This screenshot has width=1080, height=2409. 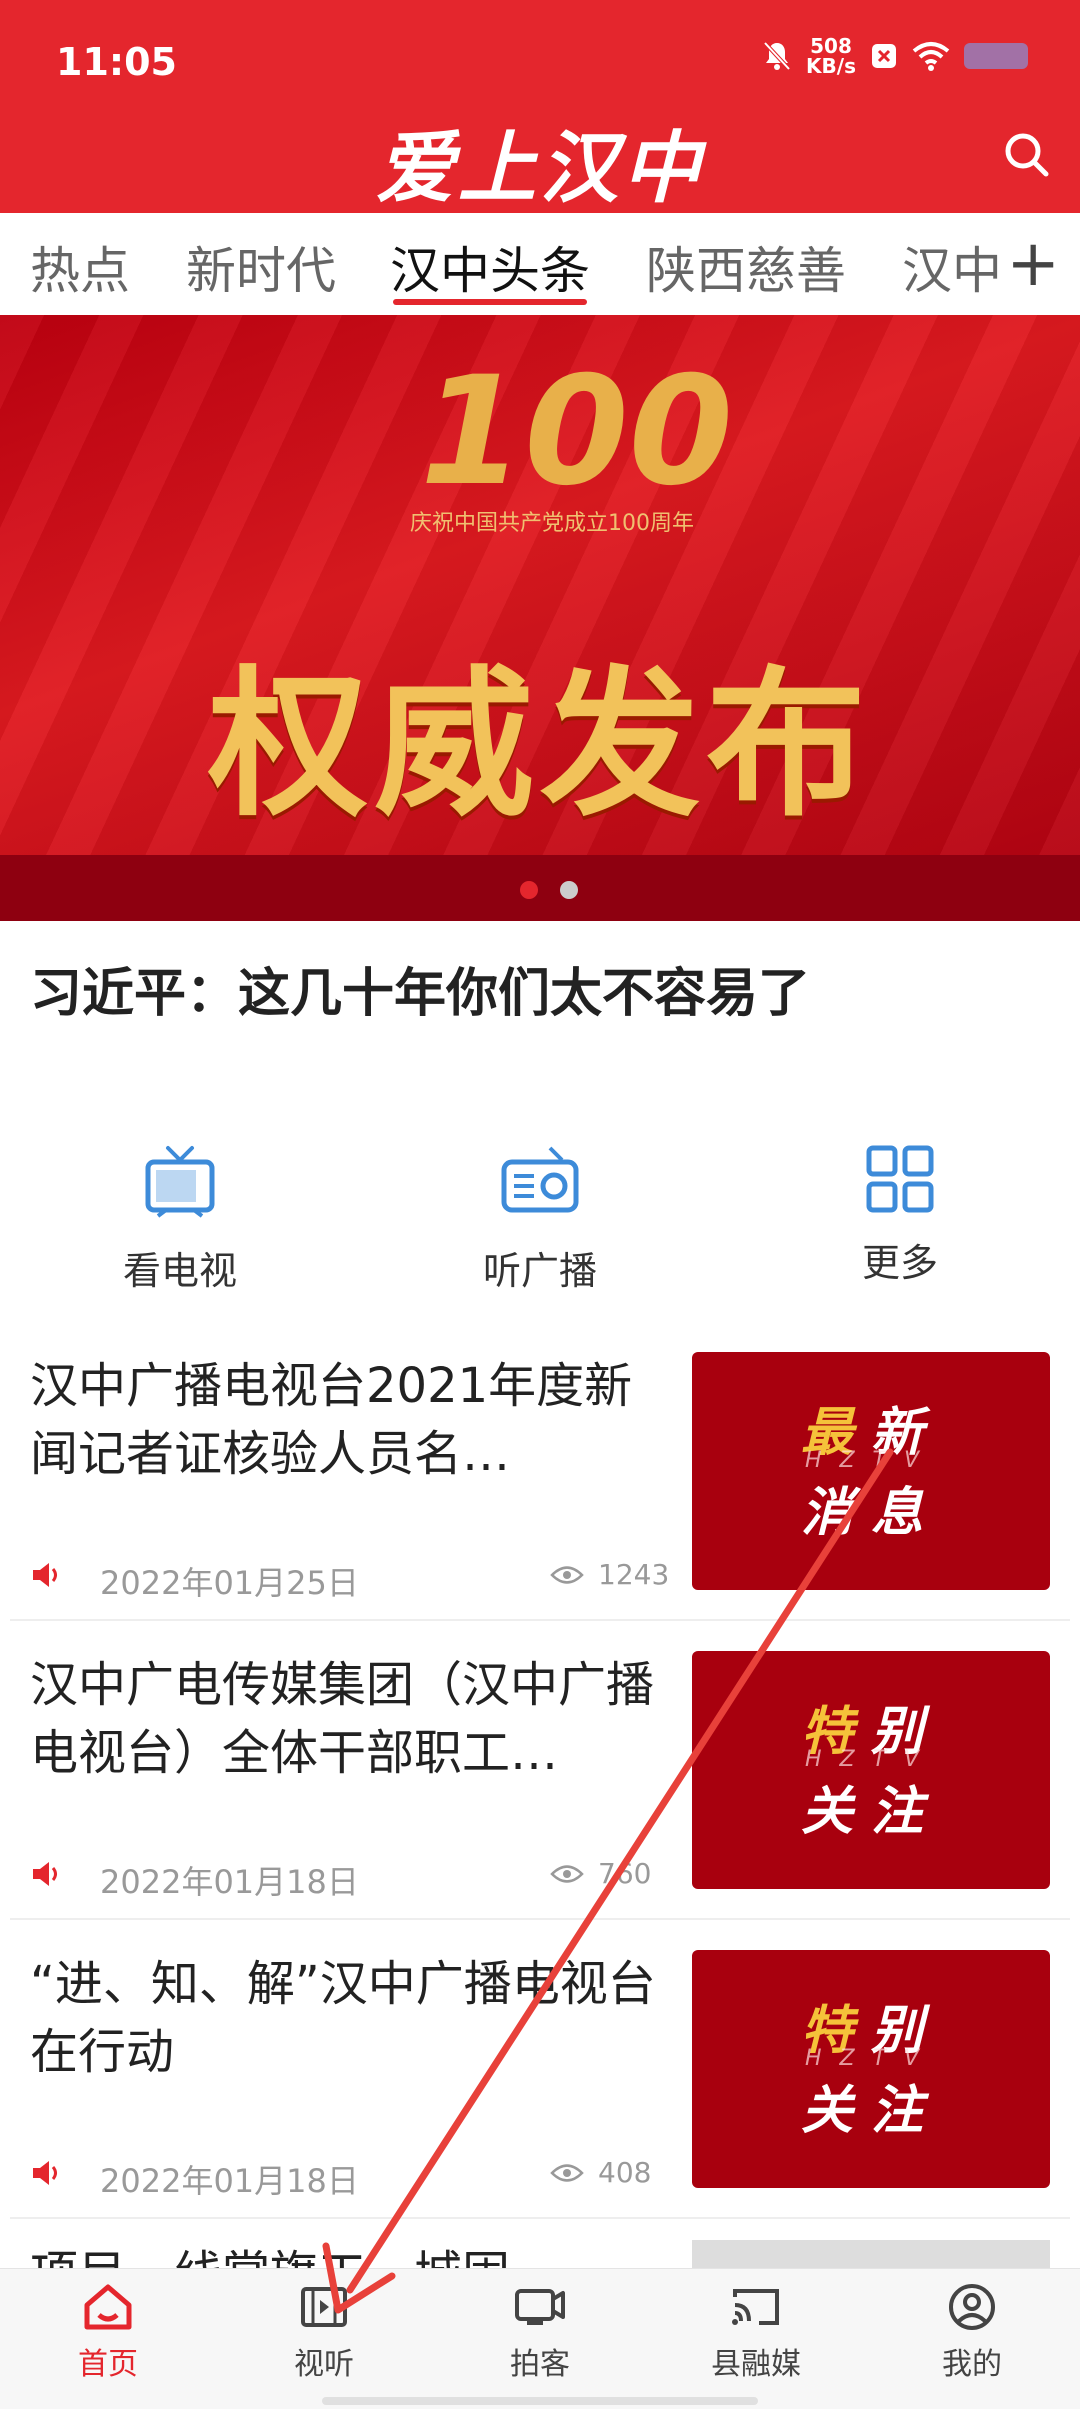 I want to click on watch-tv-label: 看电视, so click(x=179, y=1271).